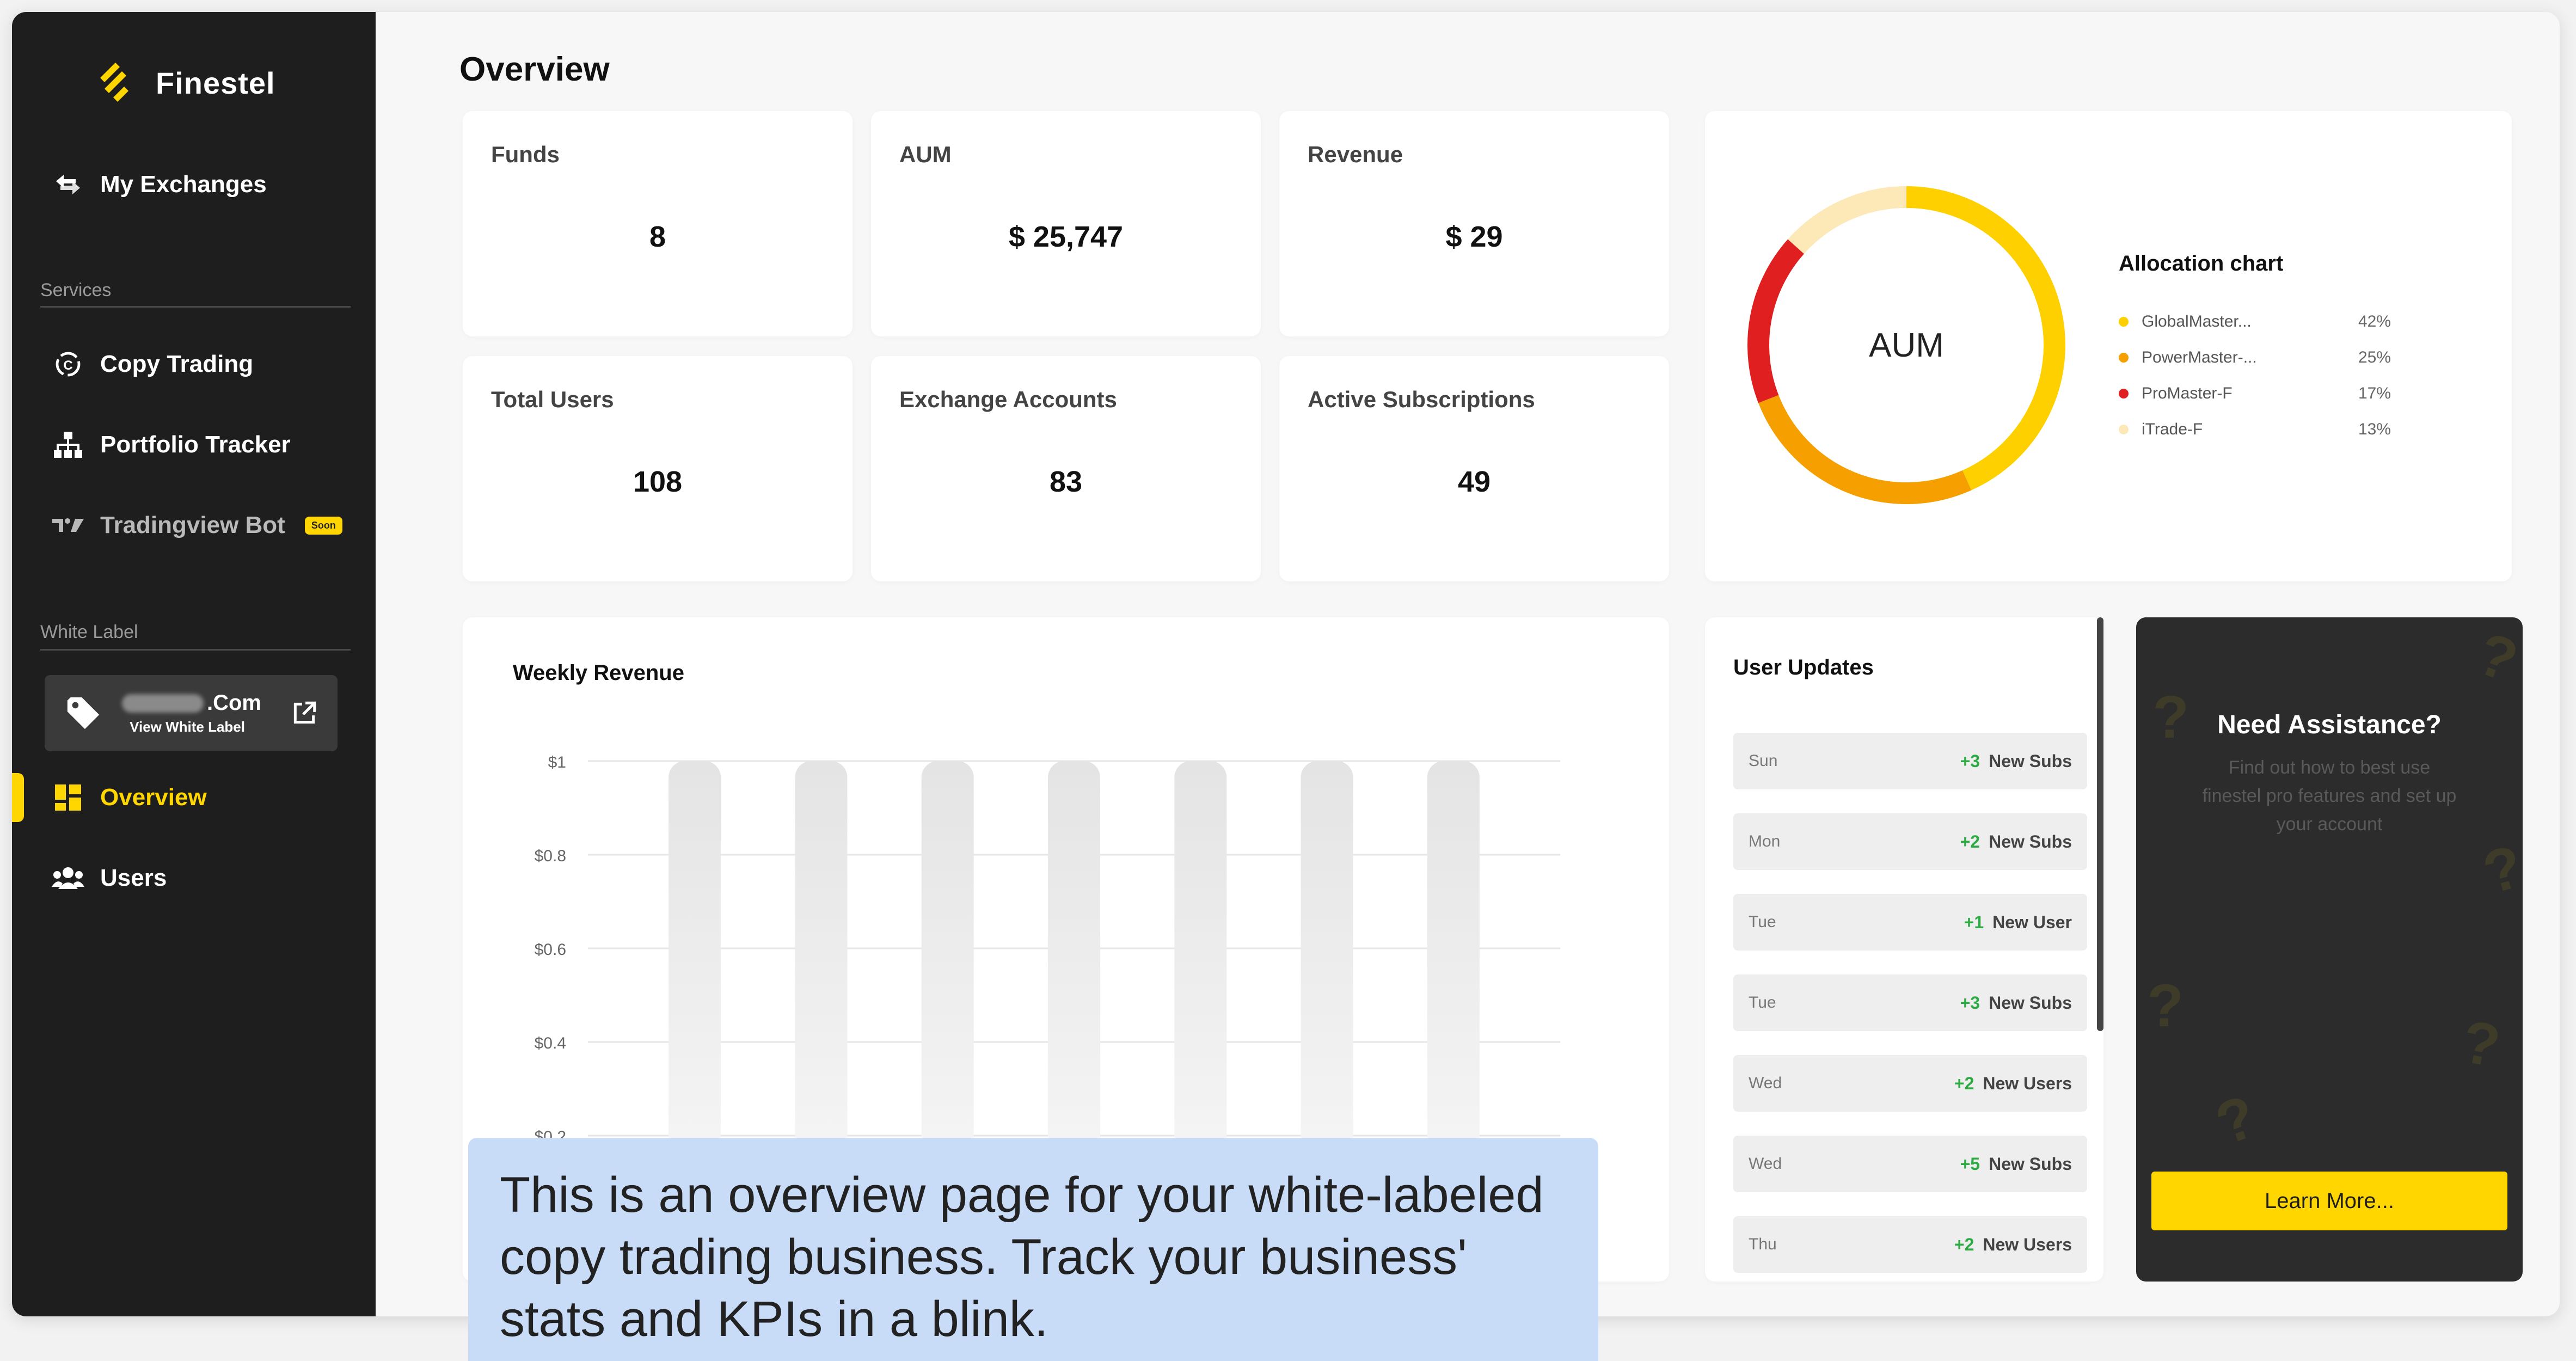 This screenshot has height=1361, width=2576. What do you see at coordinates (1066, 481) in the screenshot?
I see `stat-value: 83` at bounding box center [1066, 481].